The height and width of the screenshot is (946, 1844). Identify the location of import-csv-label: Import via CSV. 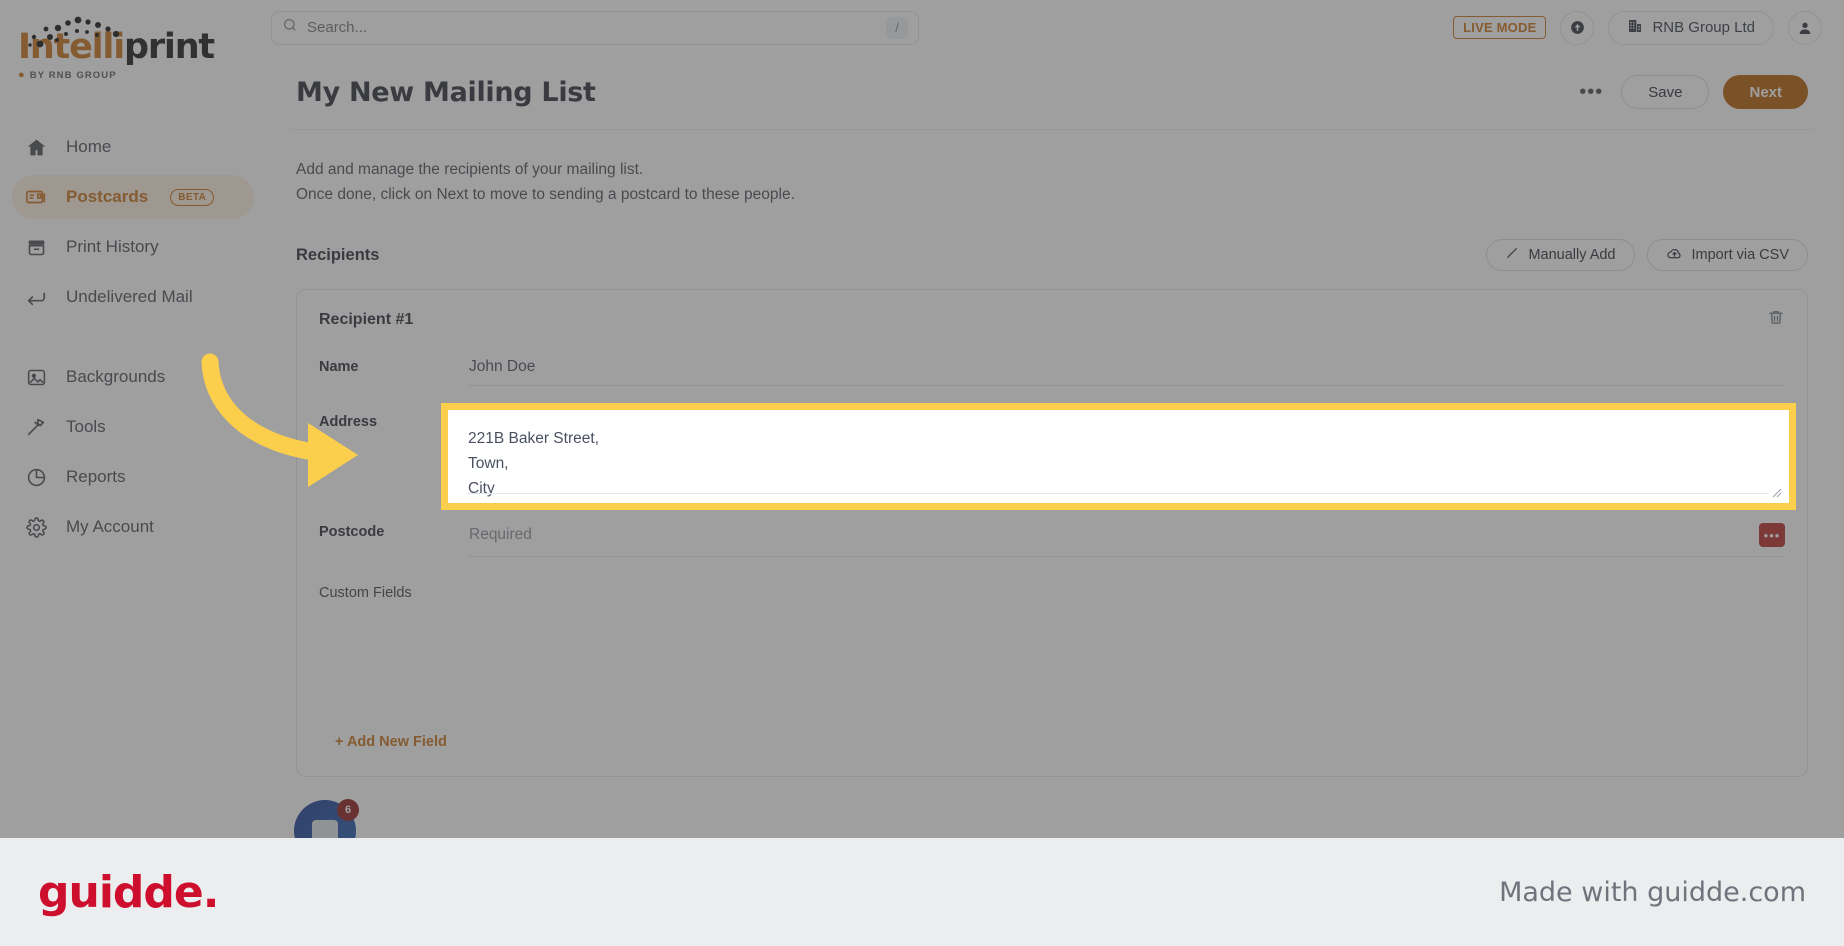
(1740, 255).